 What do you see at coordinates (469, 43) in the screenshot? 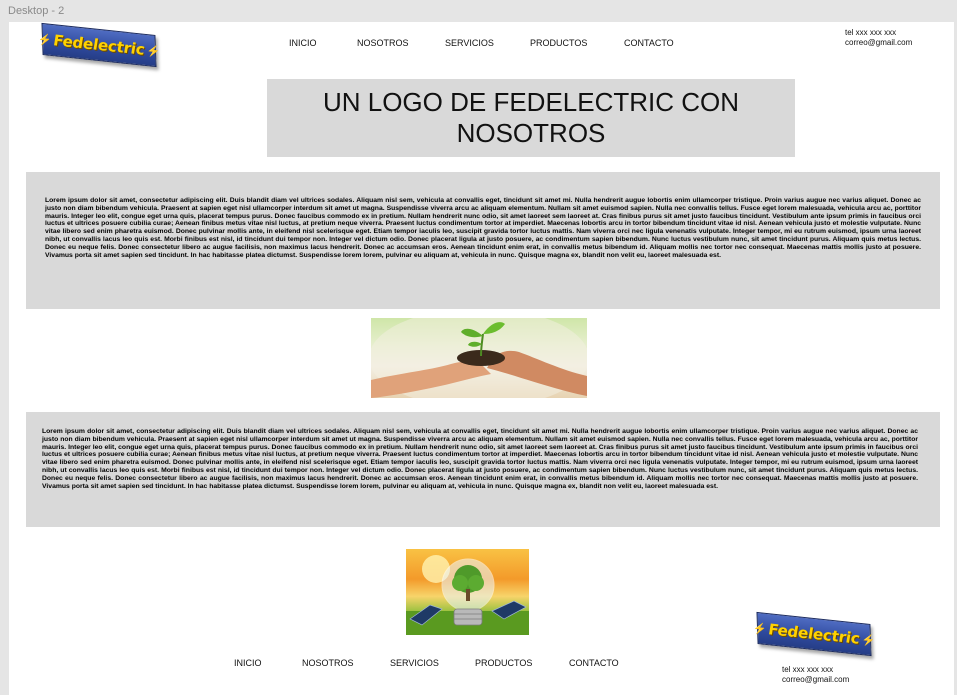
I see `nav-link-servicios: SERVICIOS` at bounding box center [469, 43].